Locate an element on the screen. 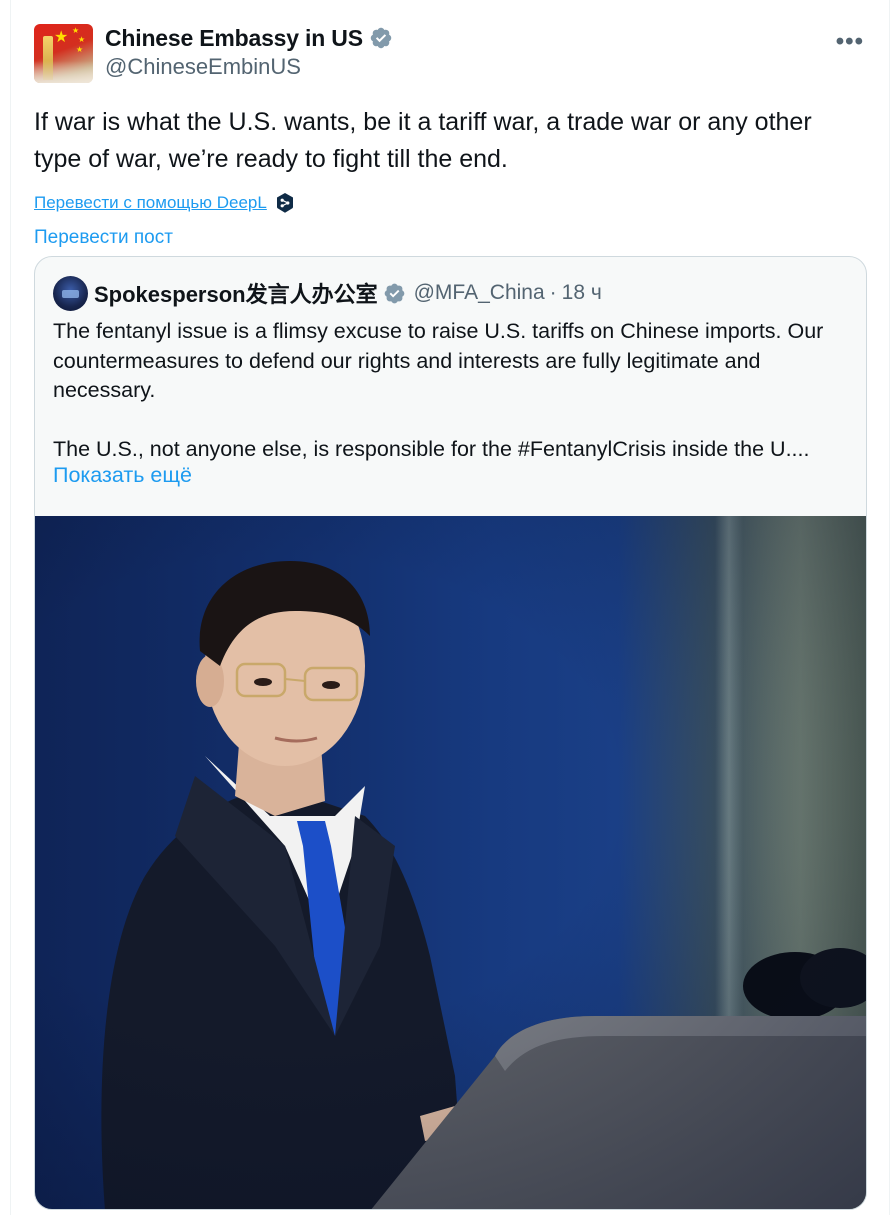  quoted-tweet-header: Spokesperson发言人办公室 @MFA_China · 18 ч is located at coordinates (327, 293).